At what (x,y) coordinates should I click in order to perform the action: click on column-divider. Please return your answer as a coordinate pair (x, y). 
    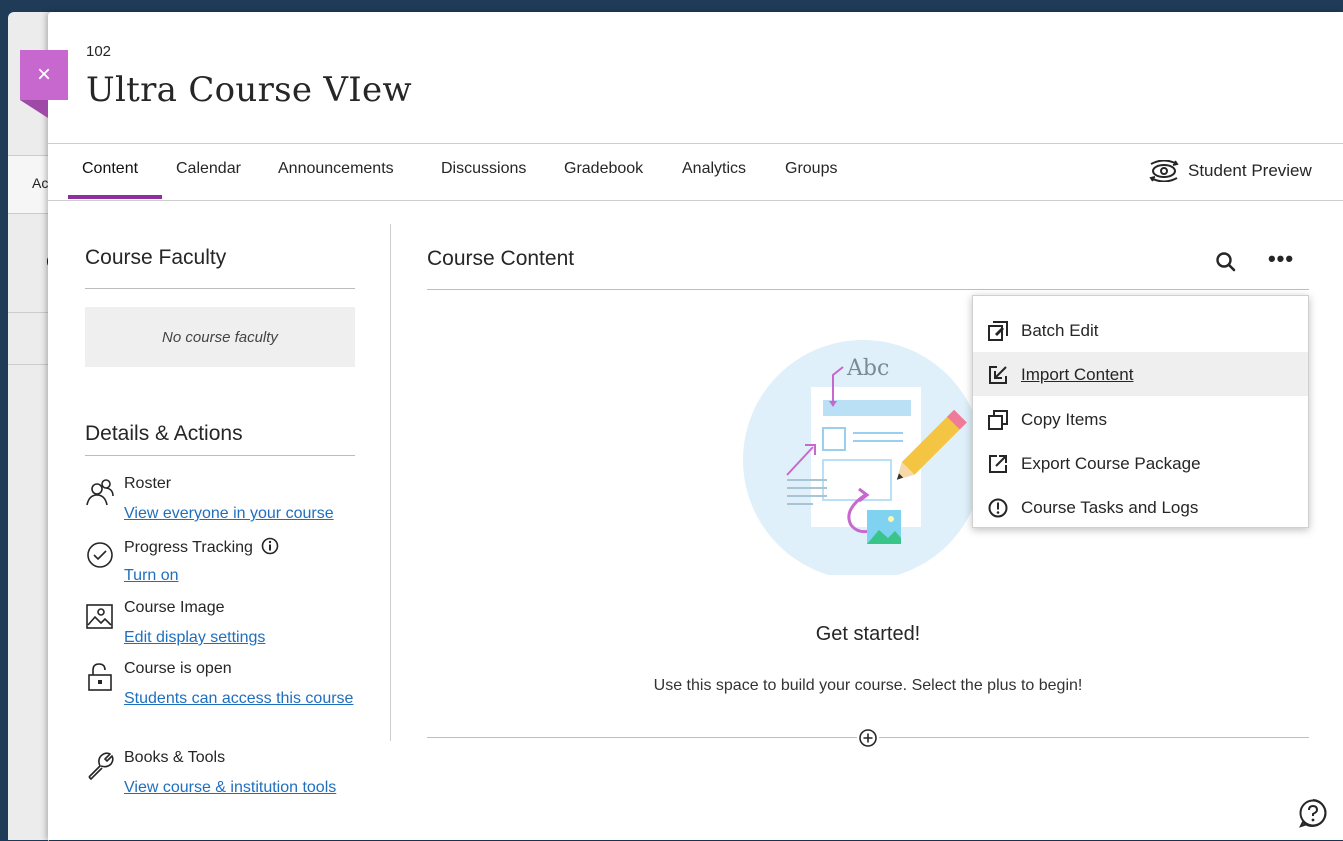
    Looking at the image, I should click on (390, 482).